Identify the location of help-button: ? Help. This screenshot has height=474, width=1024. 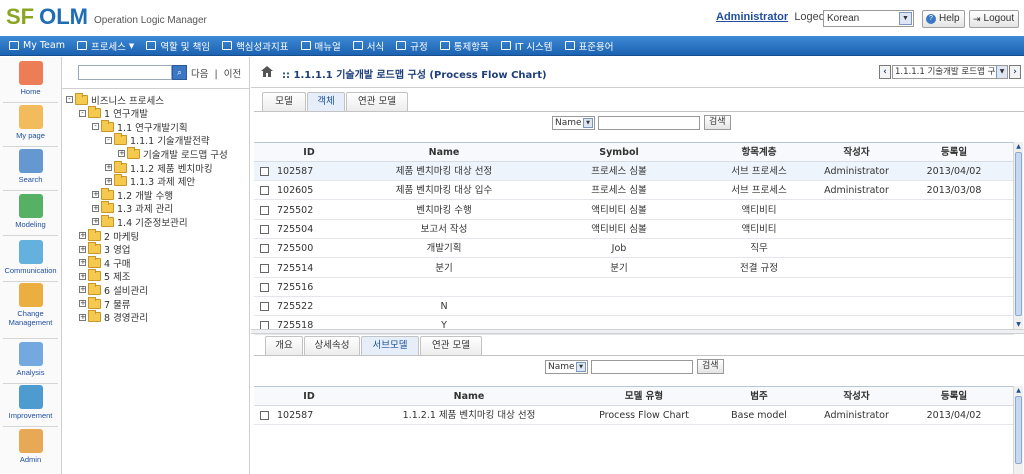
(943, 19).